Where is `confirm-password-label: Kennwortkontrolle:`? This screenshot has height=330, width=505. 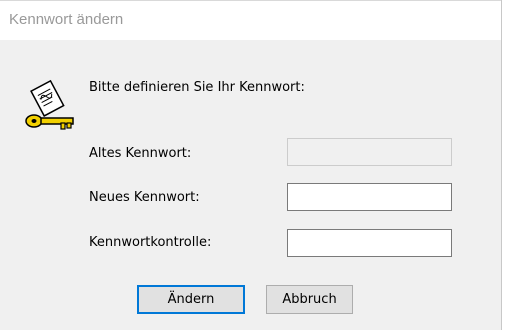 confirm-password-label: Kennwortkontrolle: is located at coordinates (150, 242).